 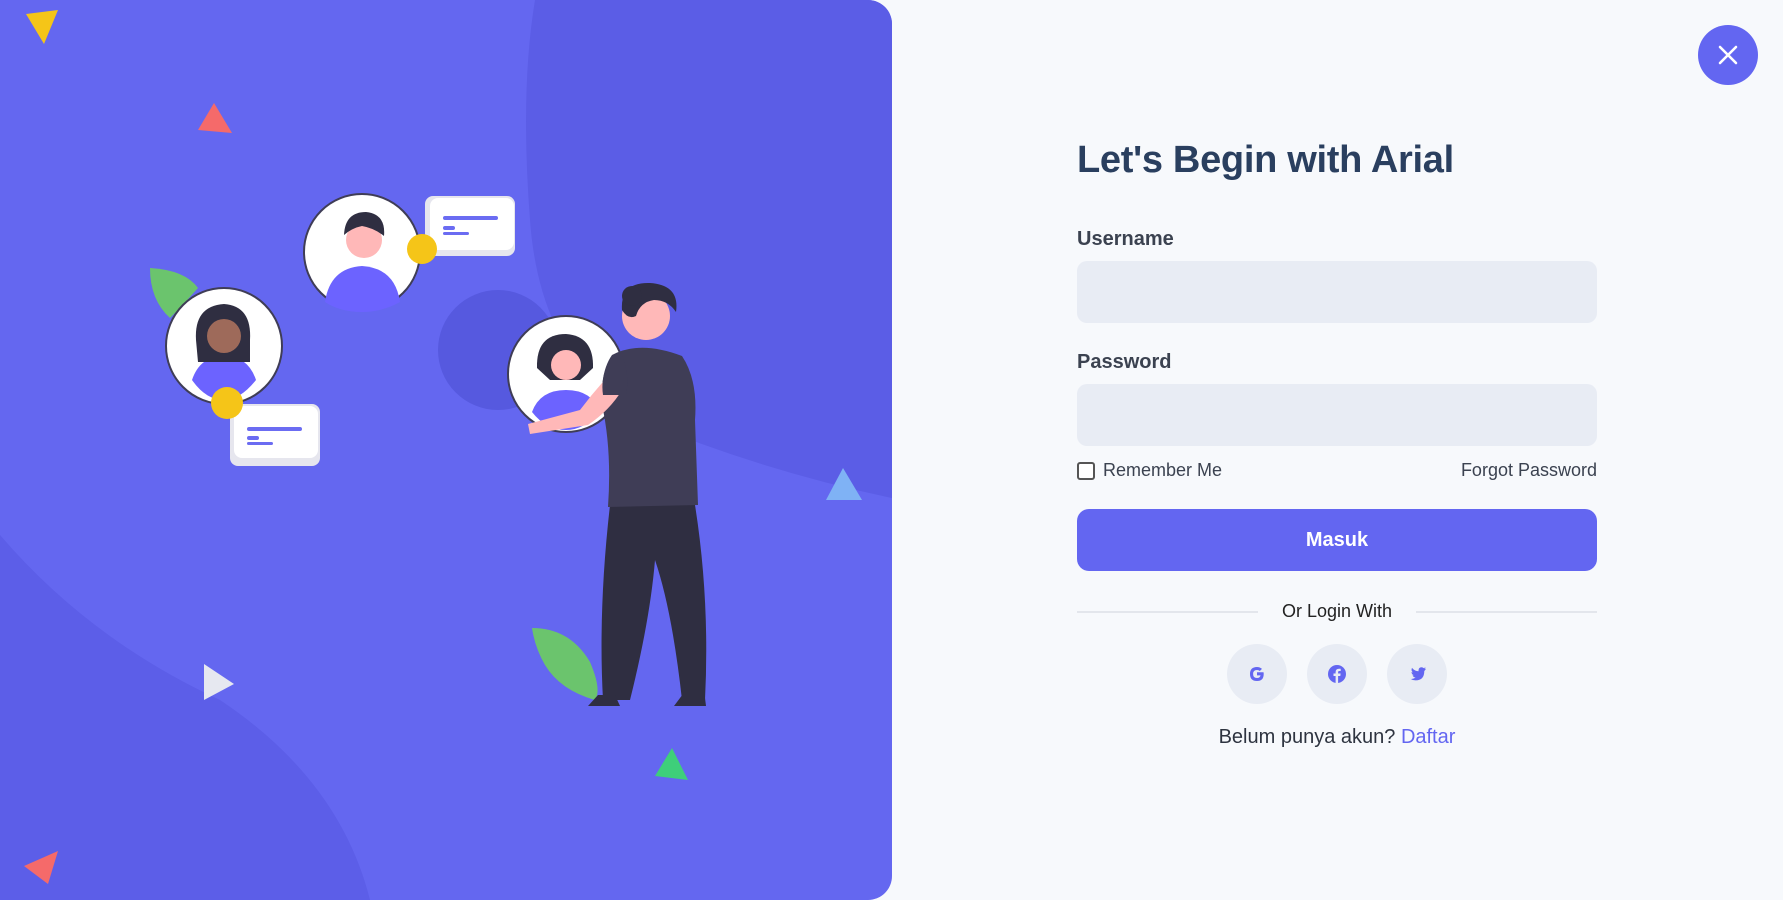 I want to click on remember-me: Remember Me, so click(x=1149, y=470).